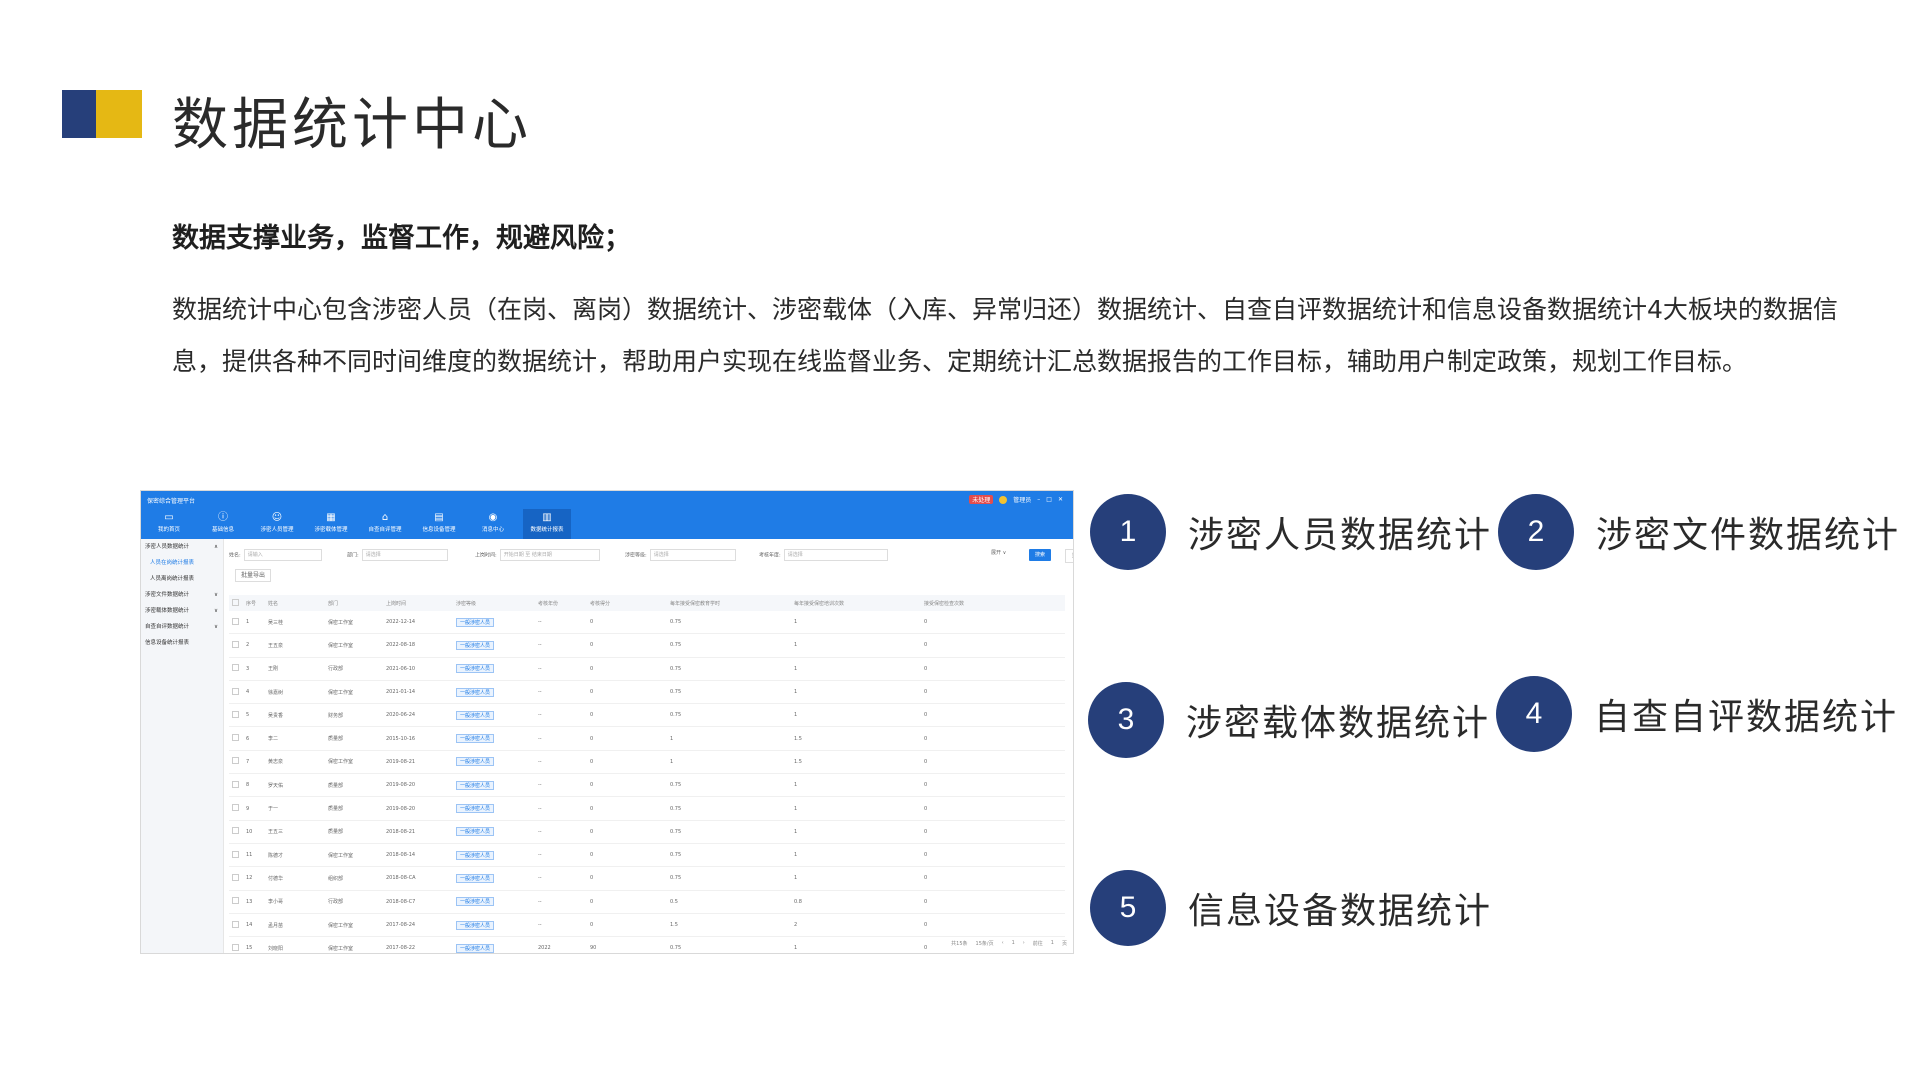  What do you see at coordinates (647, 832) in the screenshot?
I see `table-row: 10 王五三 质量部 2018-08-21 一般涉密人员 -- 0 0.75 1 0` at bounding box center [647, 832].